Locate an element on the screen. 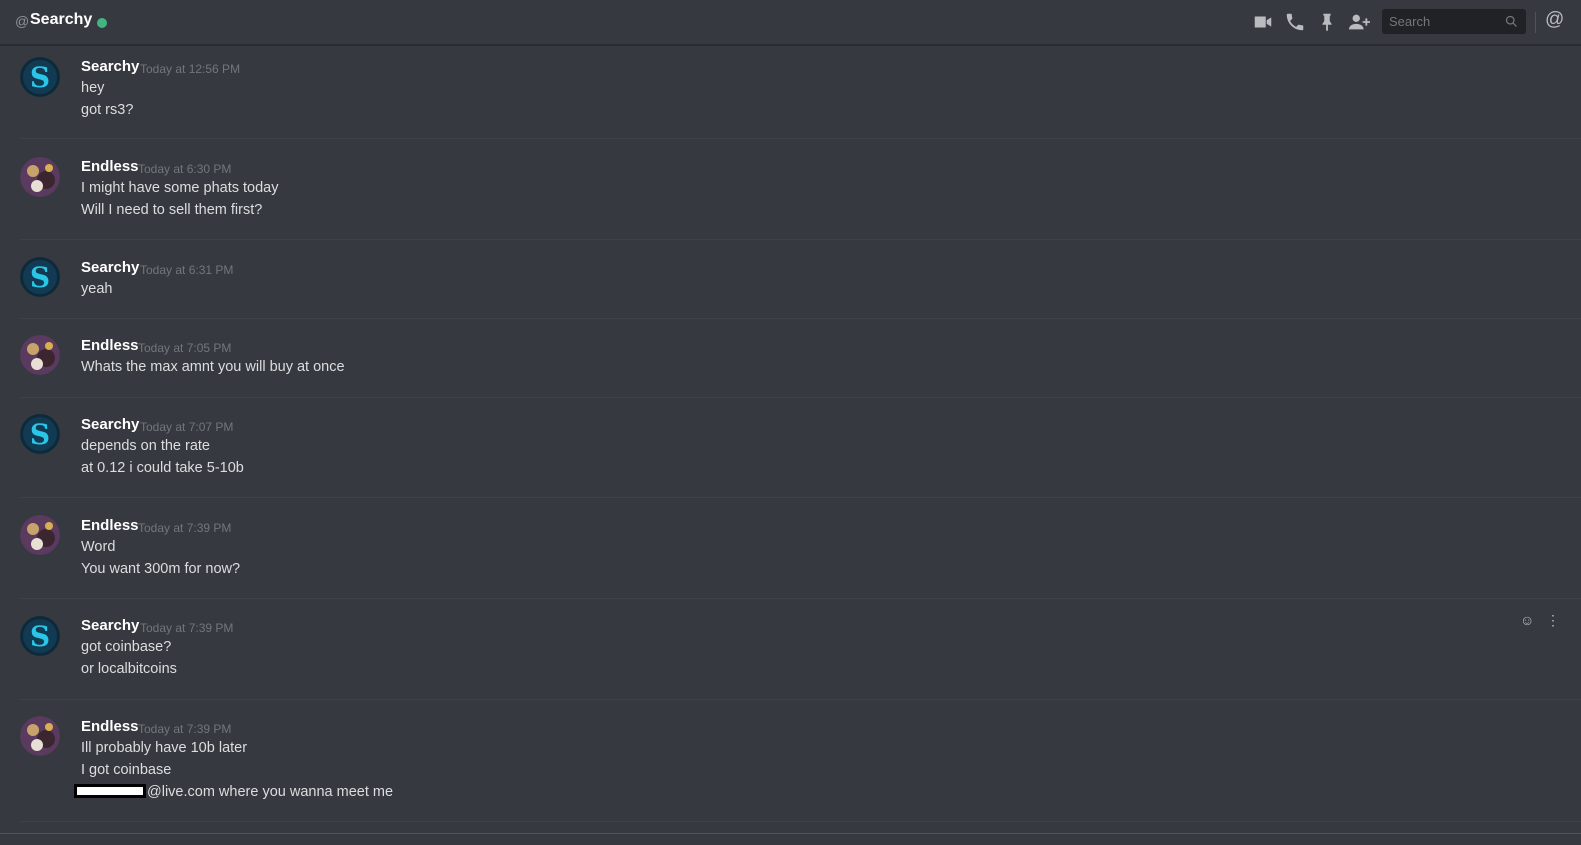 Image resolution: width=1581 pixels, height=845 pixels. message-text: @live.com where you wanna meet me is located at coordinates (234, 792).